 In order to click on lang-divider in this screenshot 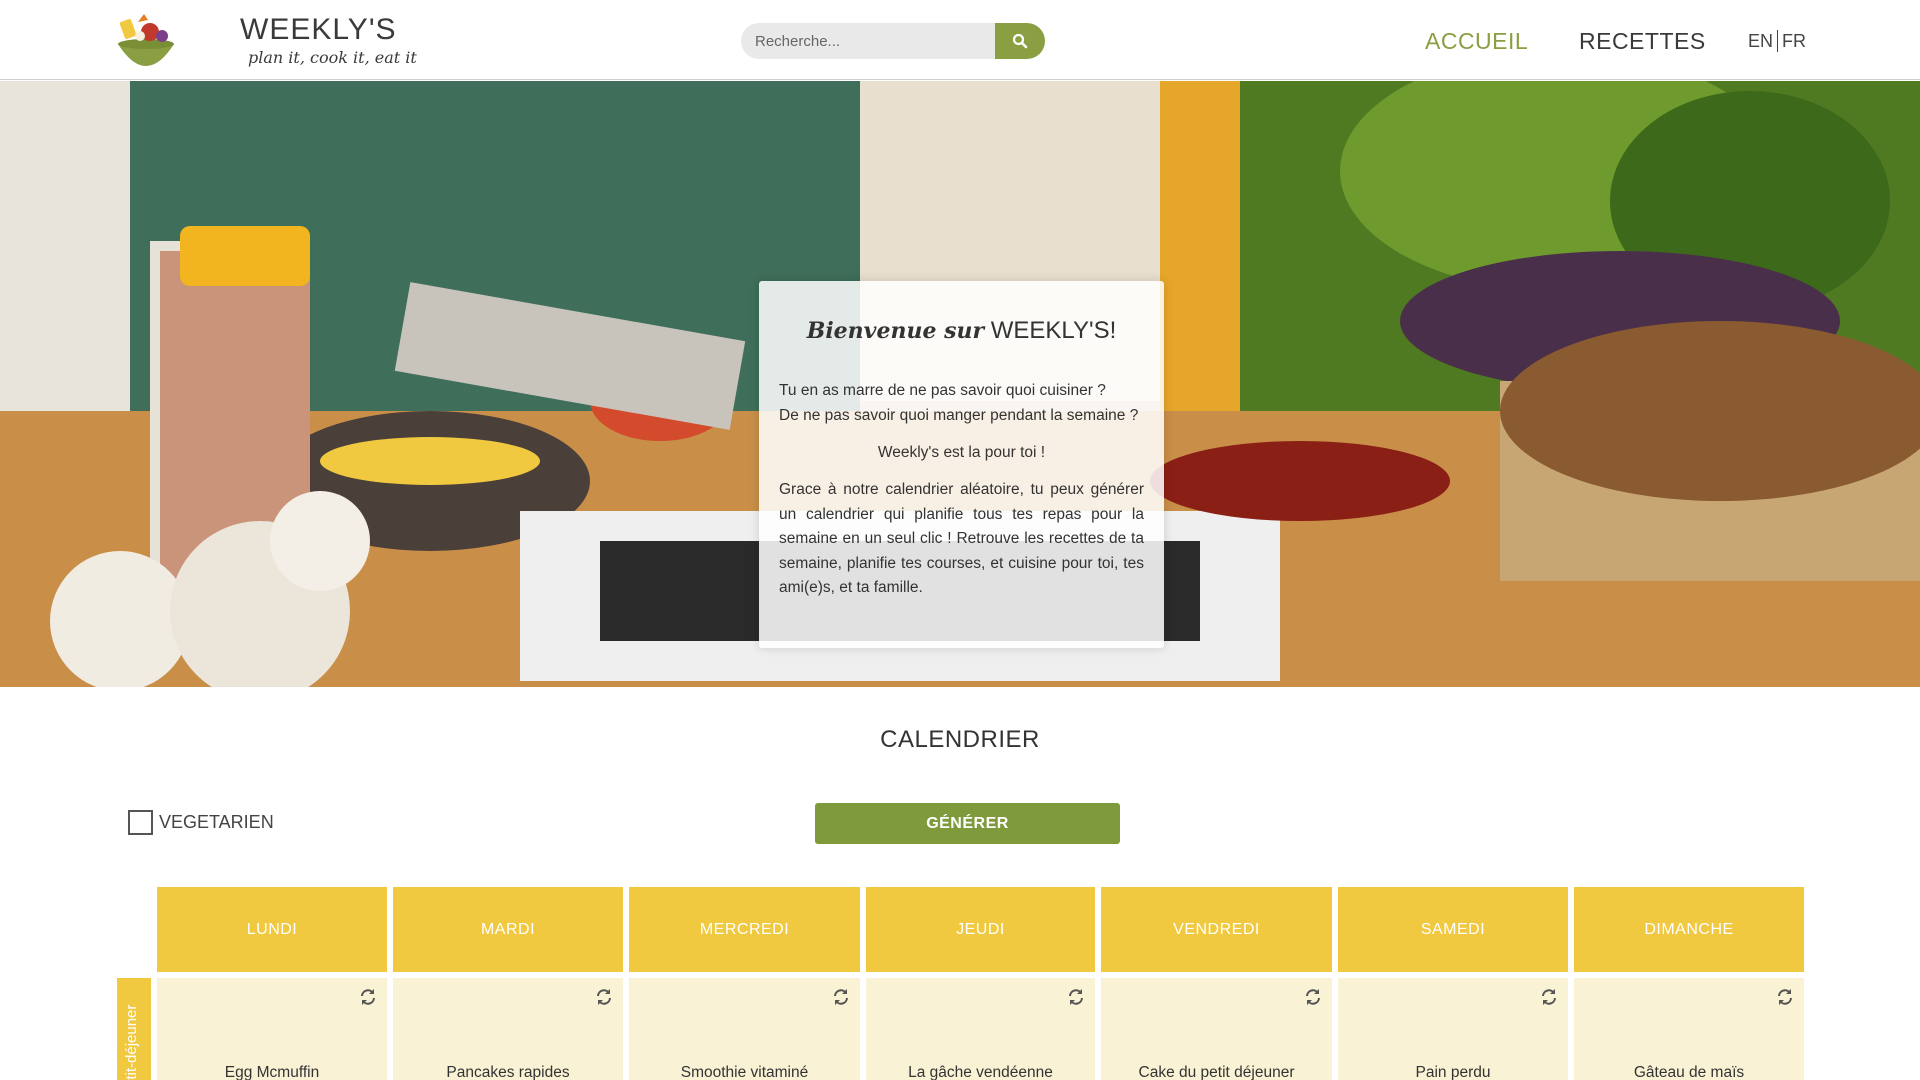, I will do `click(1778, 41)`.